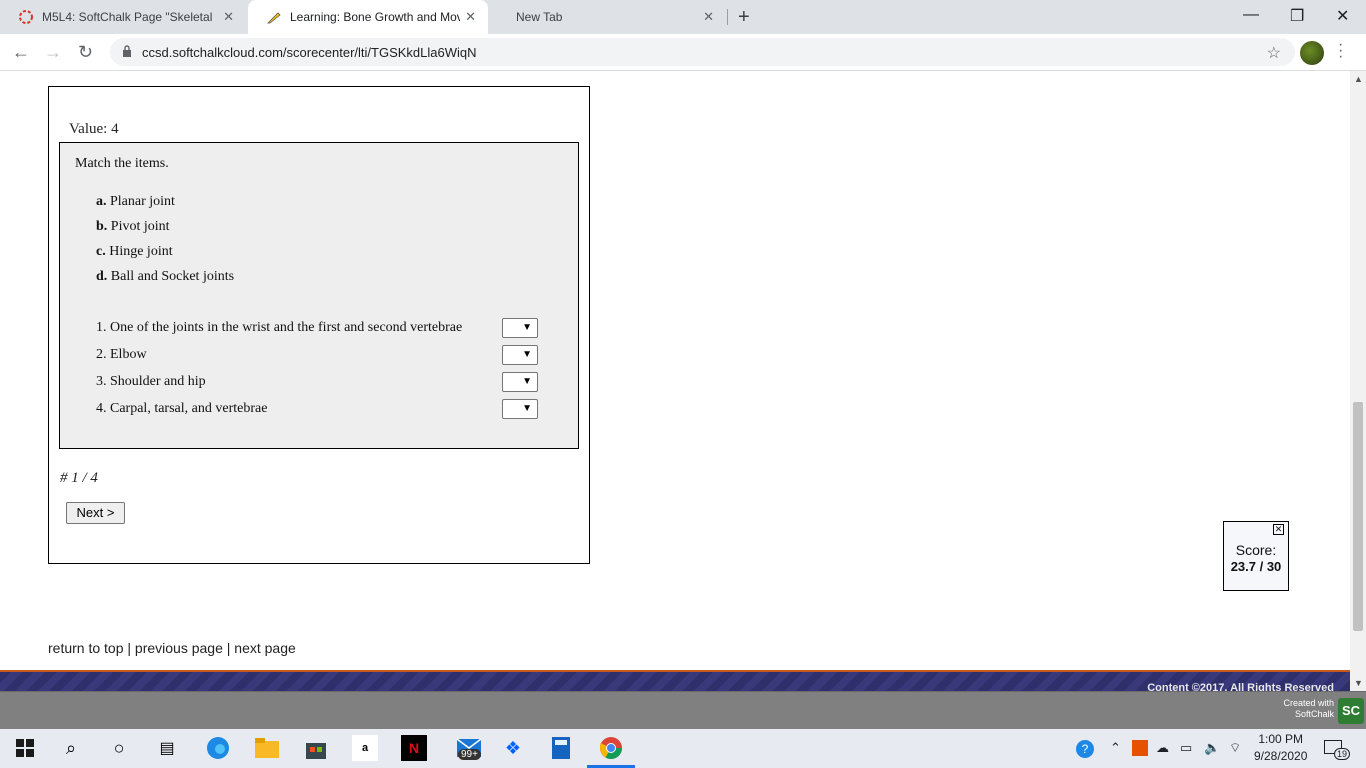  Describe the element at coordinates (744, 17) in the screenshot. I see `new-tab-icon: +` at that location.